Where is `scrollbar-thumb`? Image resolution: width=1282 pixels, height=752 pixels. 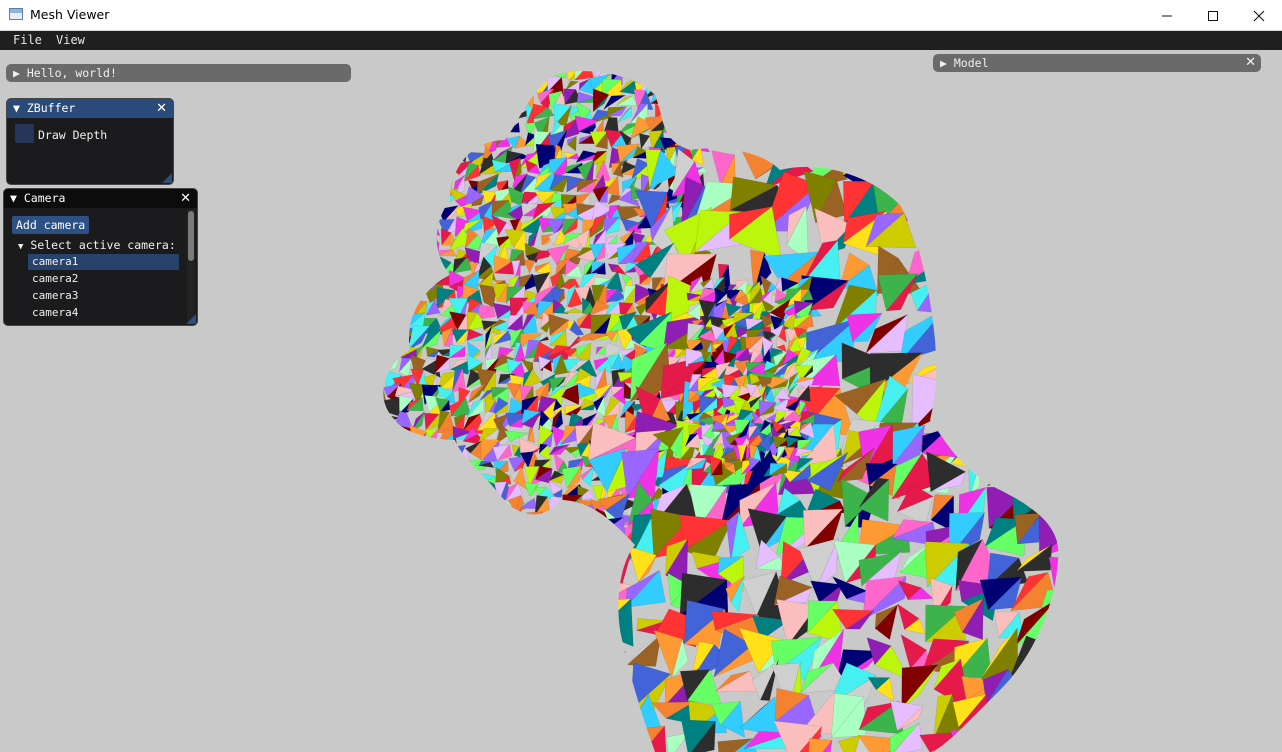 scrollbar-thumb is located at coordinates (191, 236).